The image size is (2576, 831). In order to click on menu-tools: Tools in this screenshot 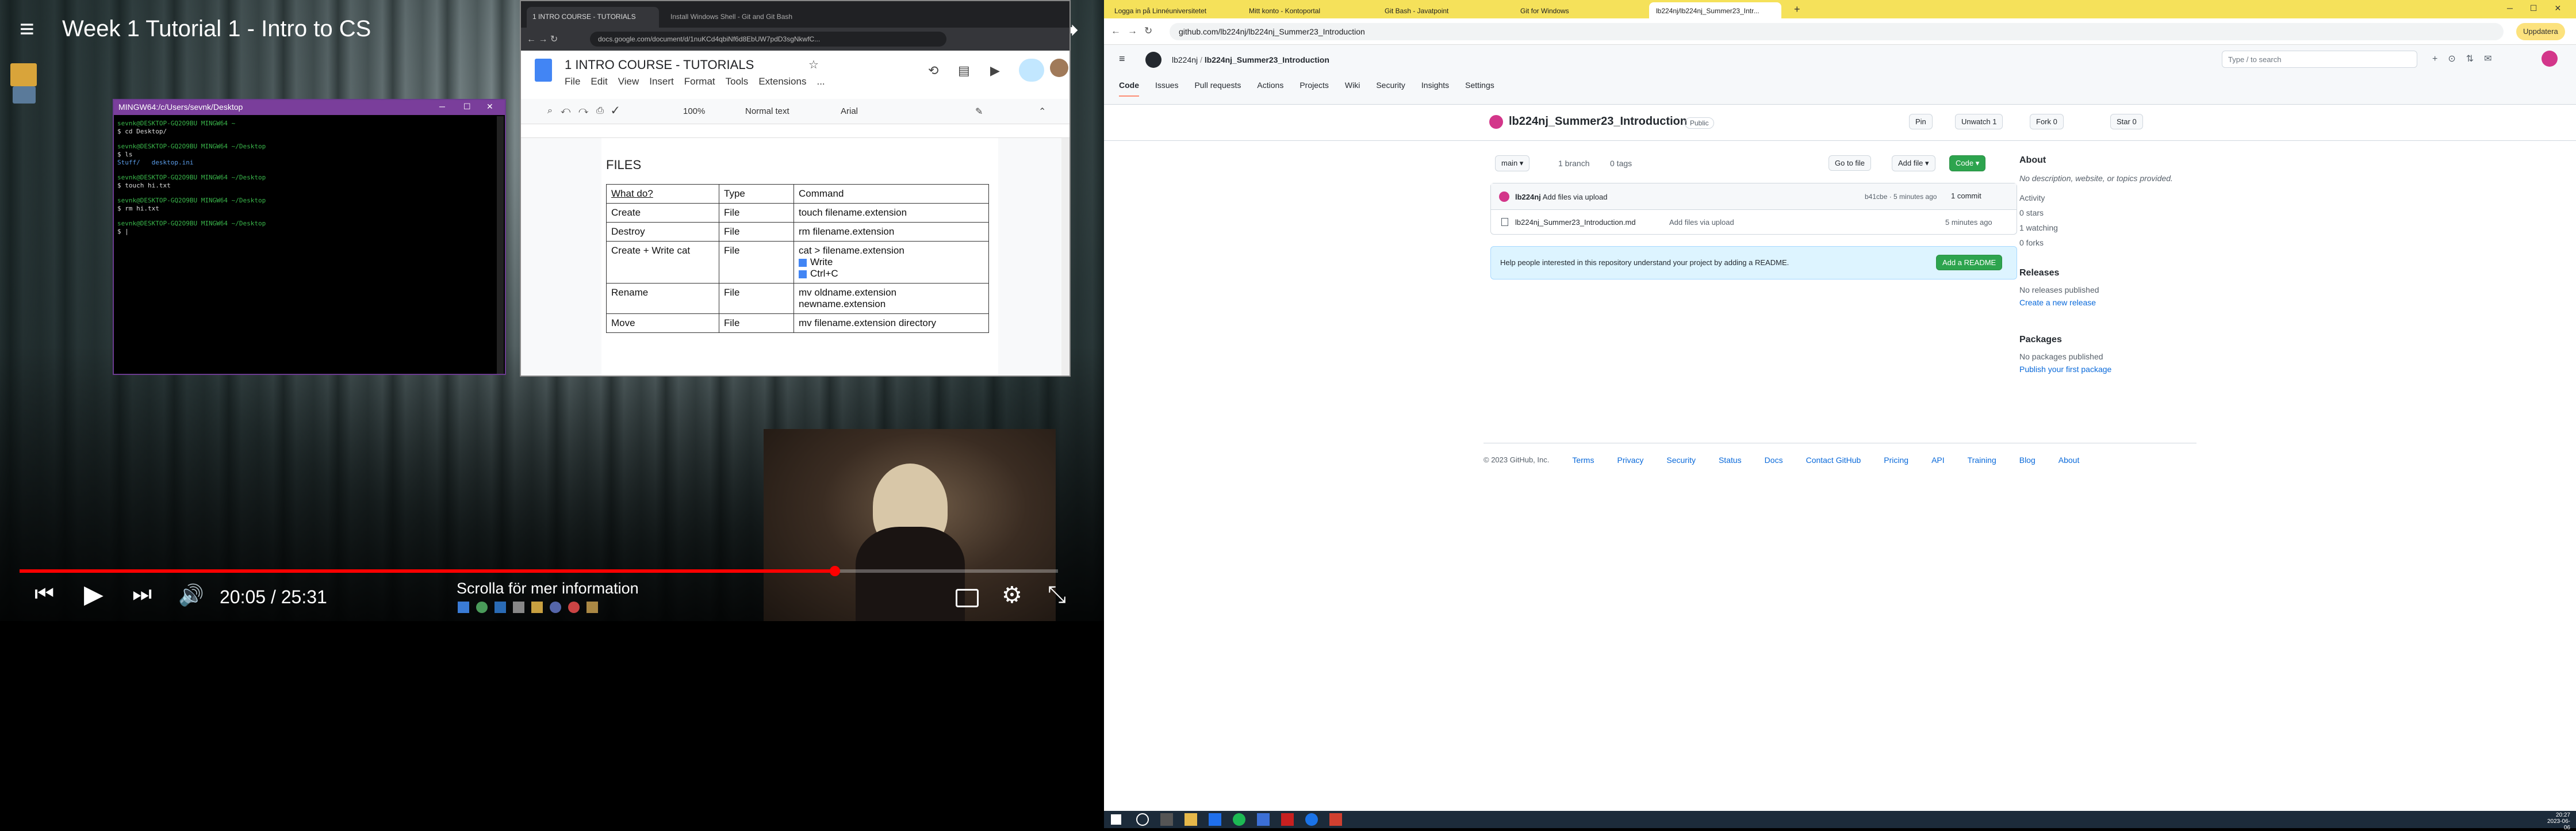, I will do `click(737, 82)`.